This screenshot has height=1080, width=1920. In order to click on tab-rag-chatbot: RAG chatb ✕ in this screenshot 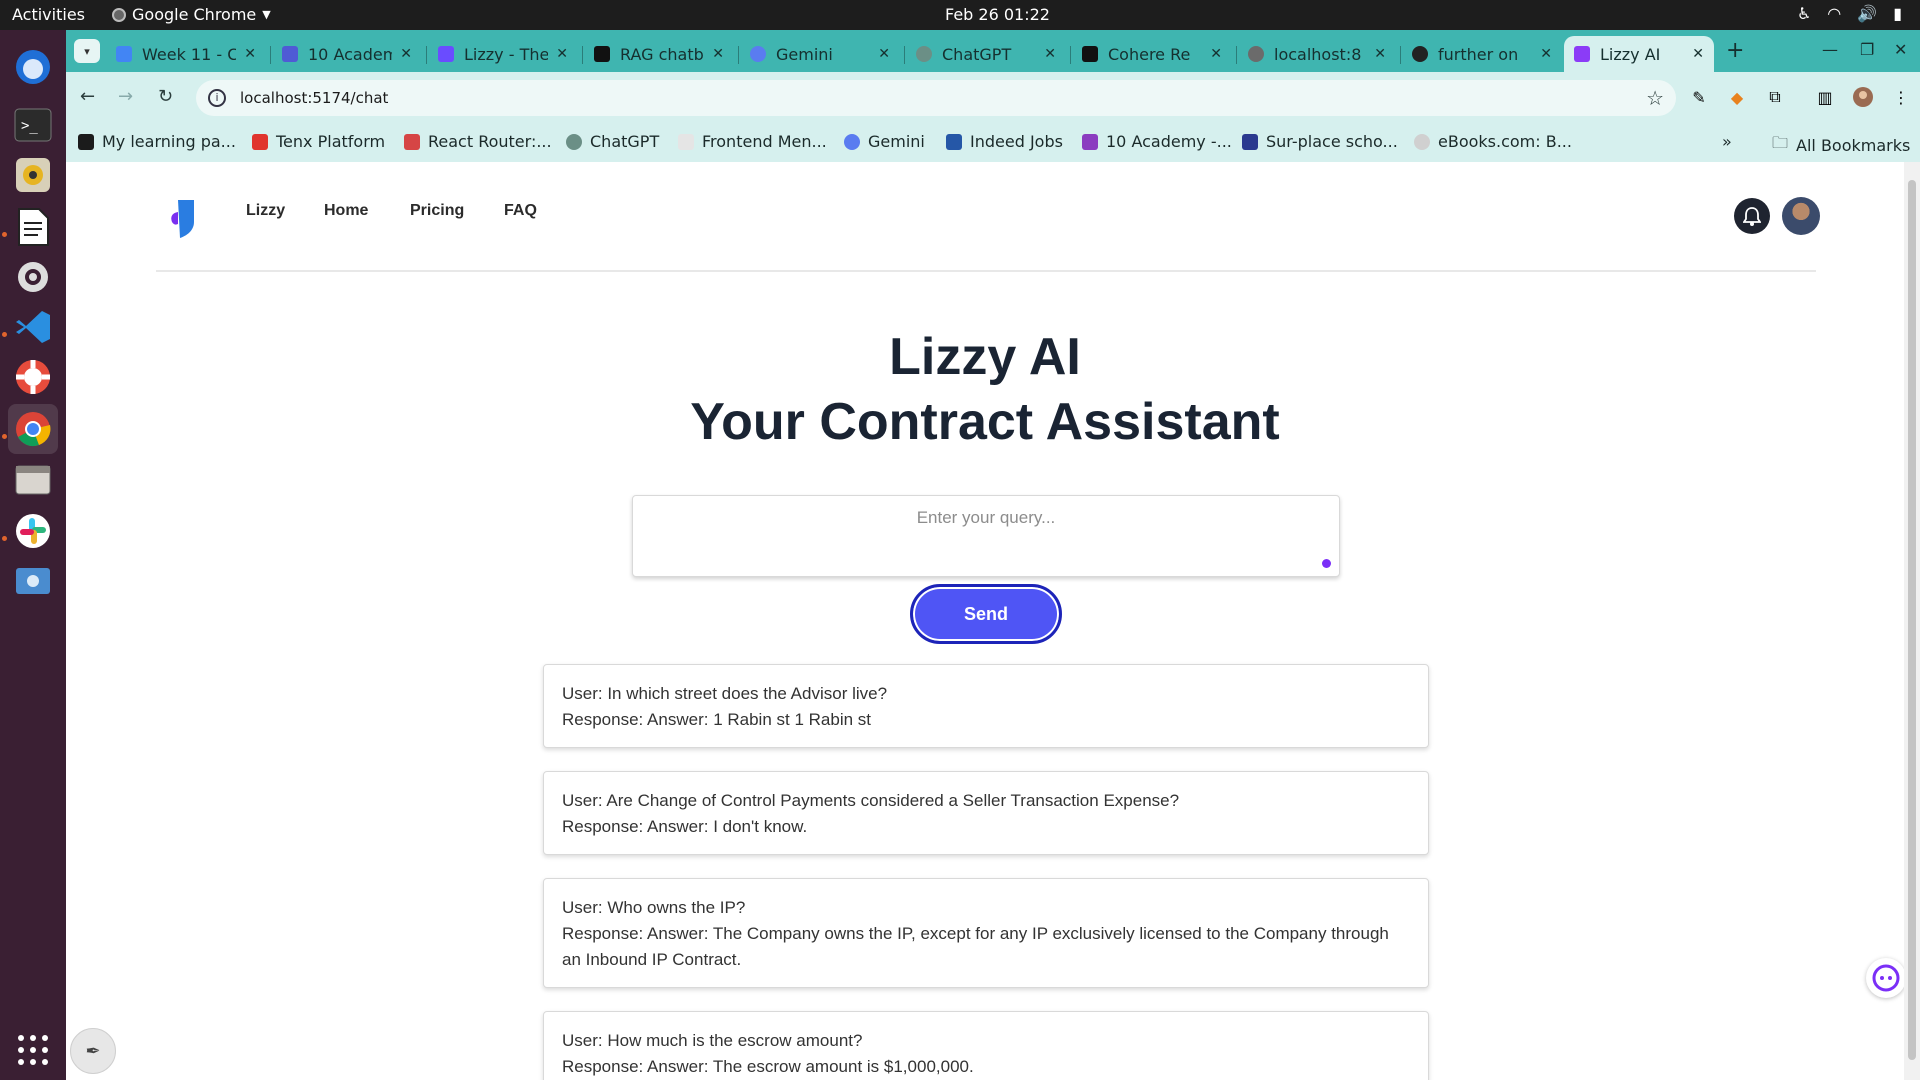, I will do `click(659, 54)`.